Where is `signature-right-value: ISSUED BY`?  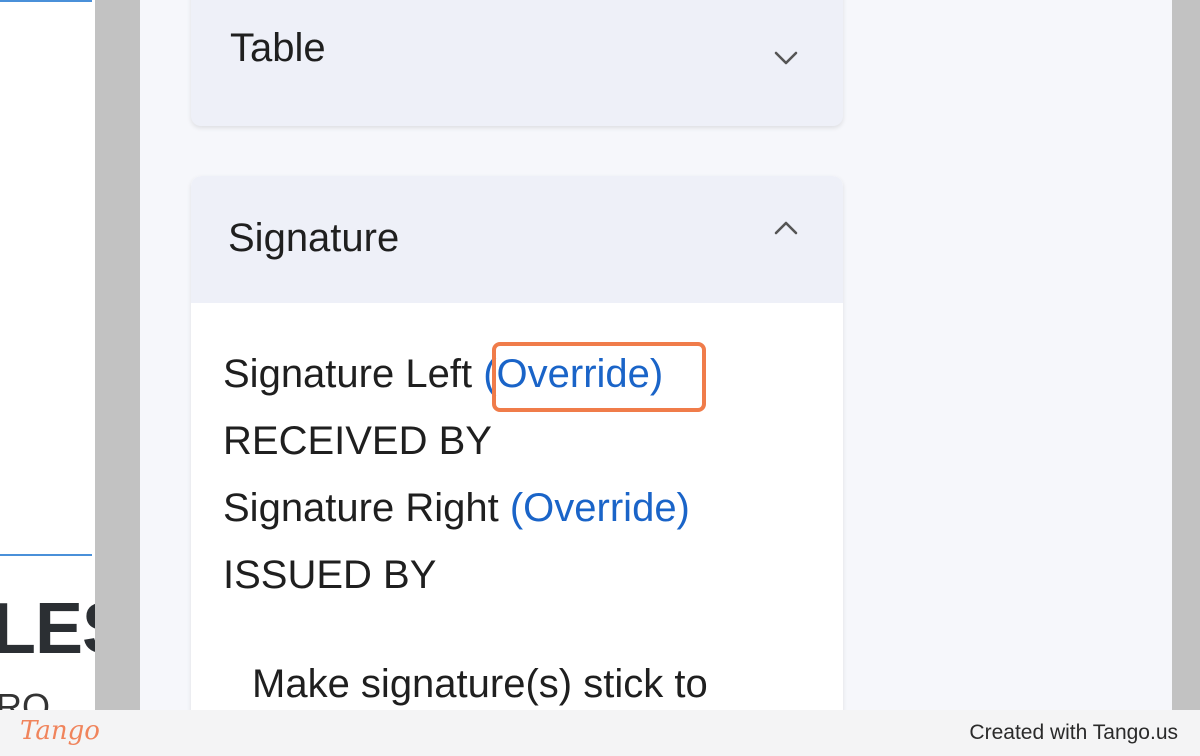
signature-right-value: ISSUED BY is located at coordinates (330, 575).